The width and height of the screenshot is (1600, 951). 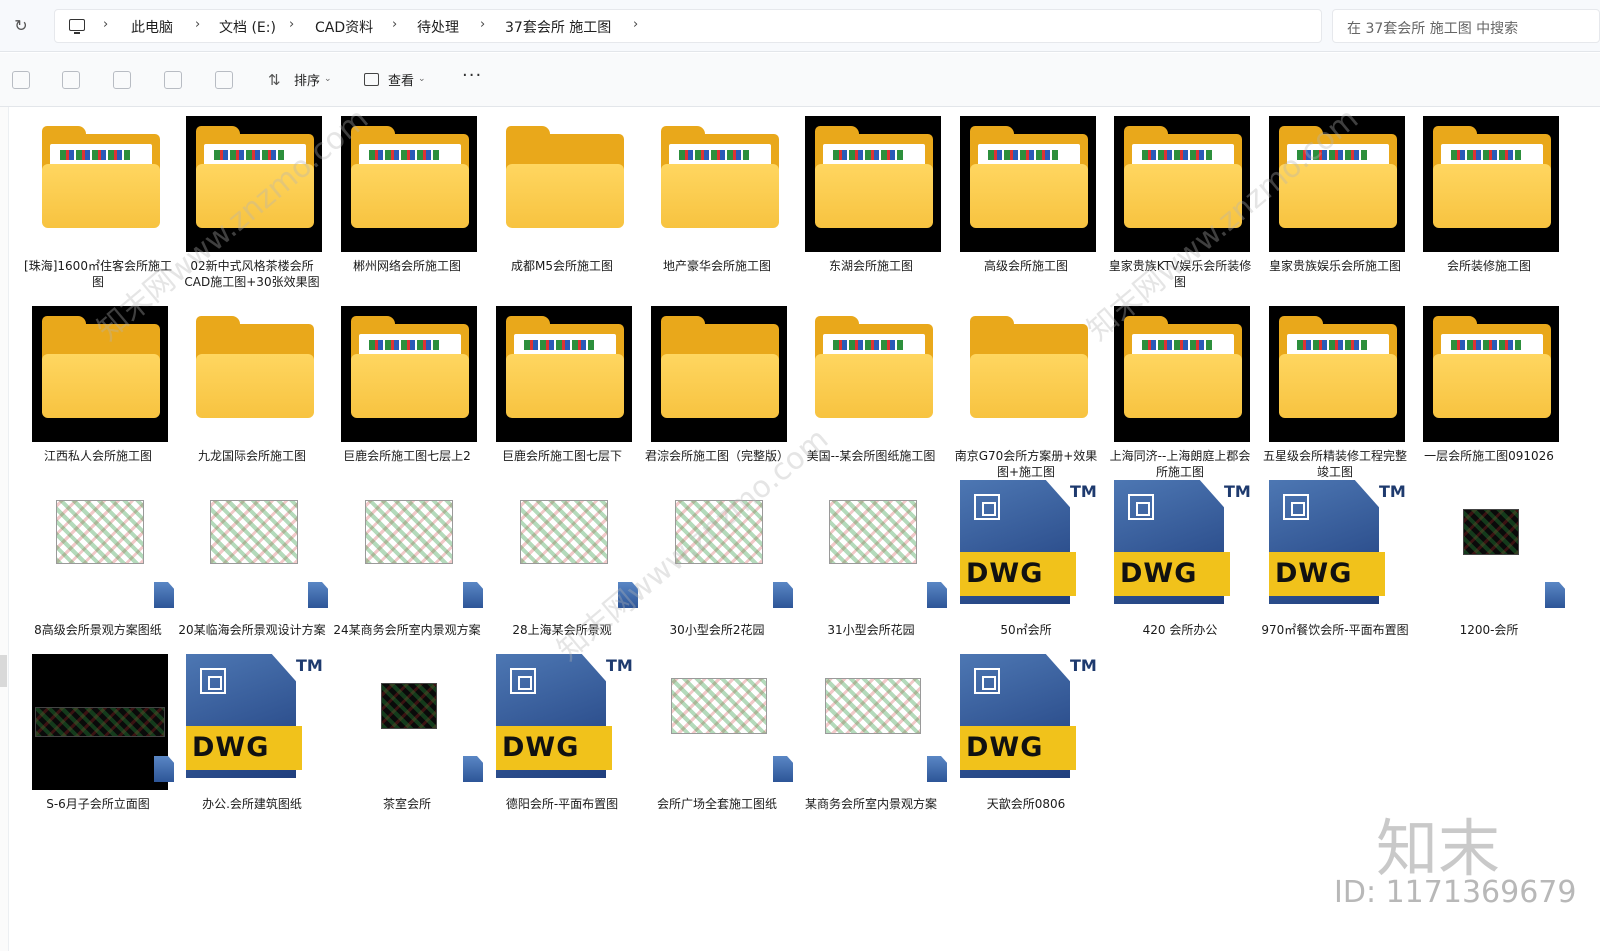 What do you see at coordinates (173, 80) in the screenshot?
I see `share-icon` at bounding box center [173, 80].